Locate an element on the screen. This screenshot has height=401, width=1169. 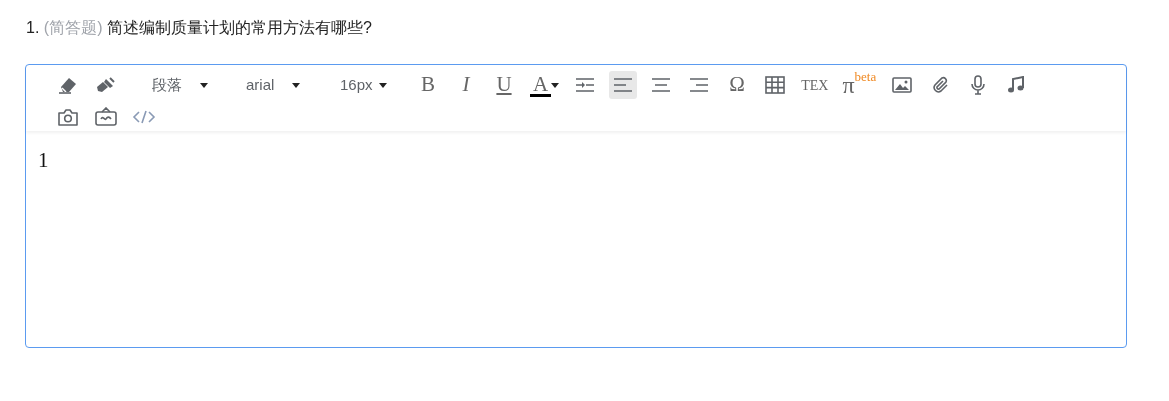
omega-button: Ω is located at coordinates (737, 85).